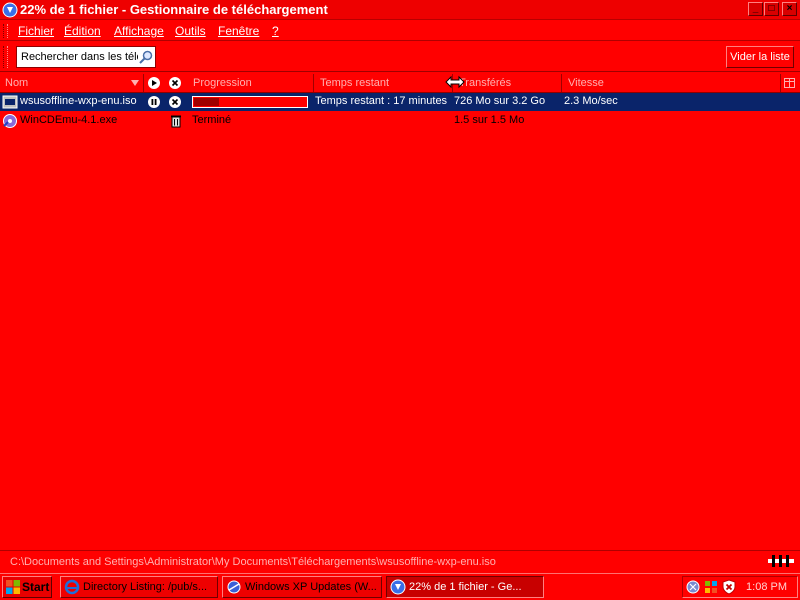 This screenshot has height=600, width=800. Describe the element at coordinates (36, 587) in the screenshot. I see `start-label: Start` at that location.